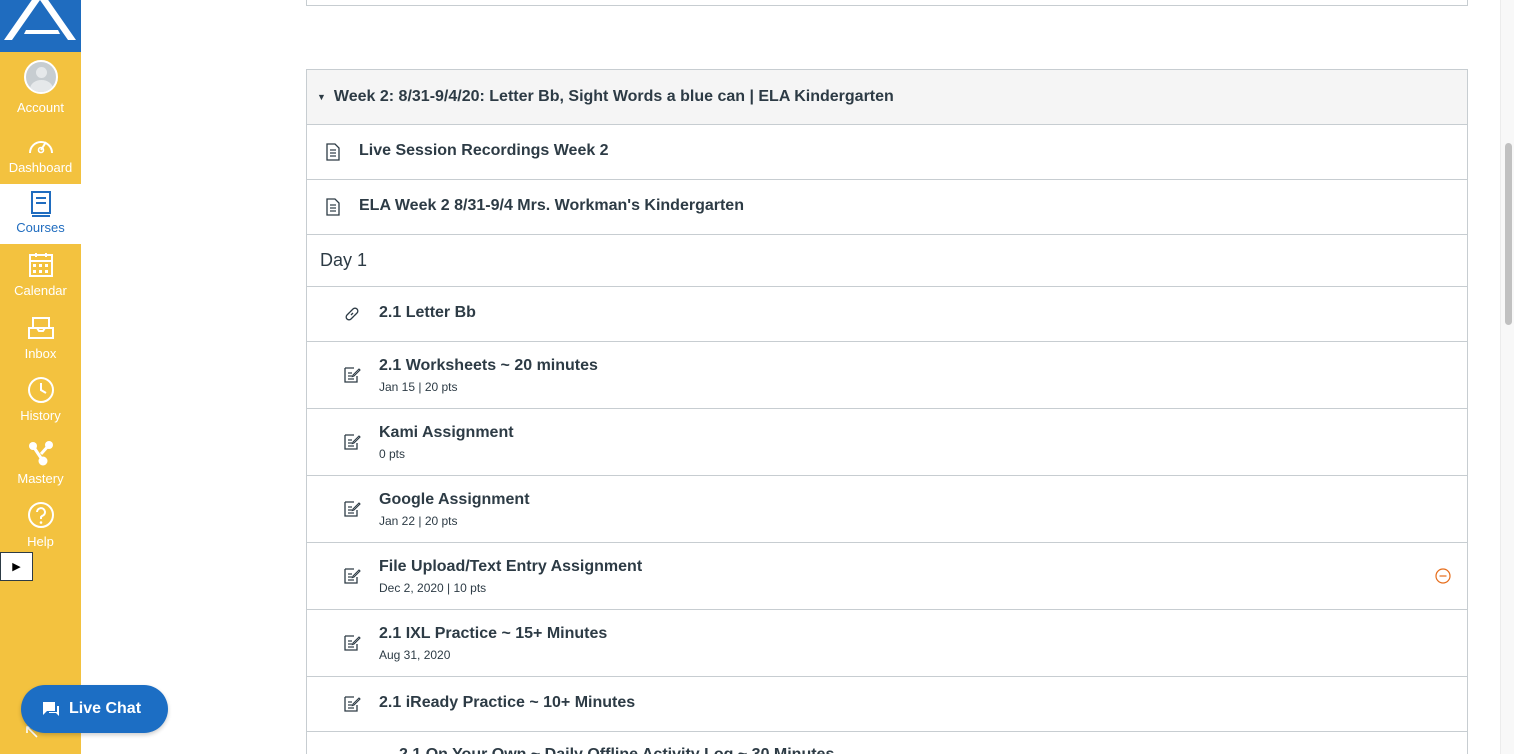 Image resolution: width=1514 pixels, height=754 pixels. What do you see at coordinates (40, 328) in the screenshot?
I see `inbox-icon` at bounding box center [40, 328].